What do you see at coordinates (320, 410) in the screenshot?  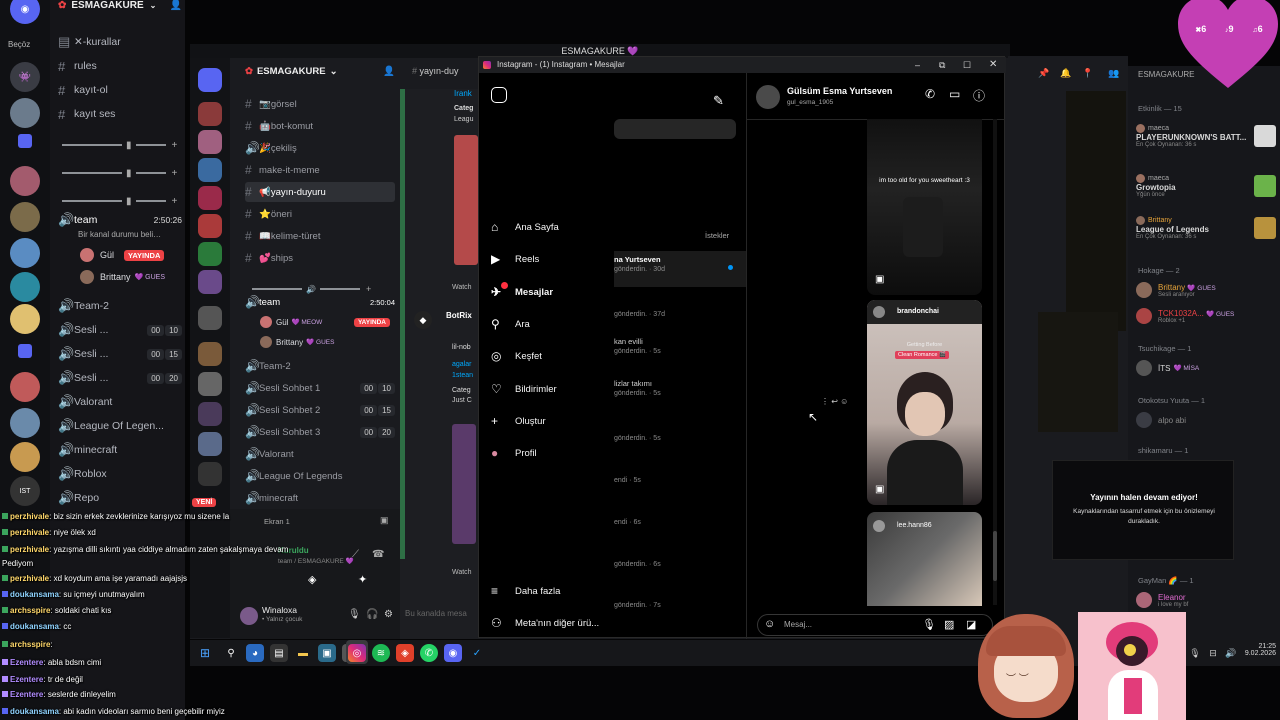 I see `voice-channel: 🔊 Sesli Sohbet 2 00 15` at bounding box center [320, 410].